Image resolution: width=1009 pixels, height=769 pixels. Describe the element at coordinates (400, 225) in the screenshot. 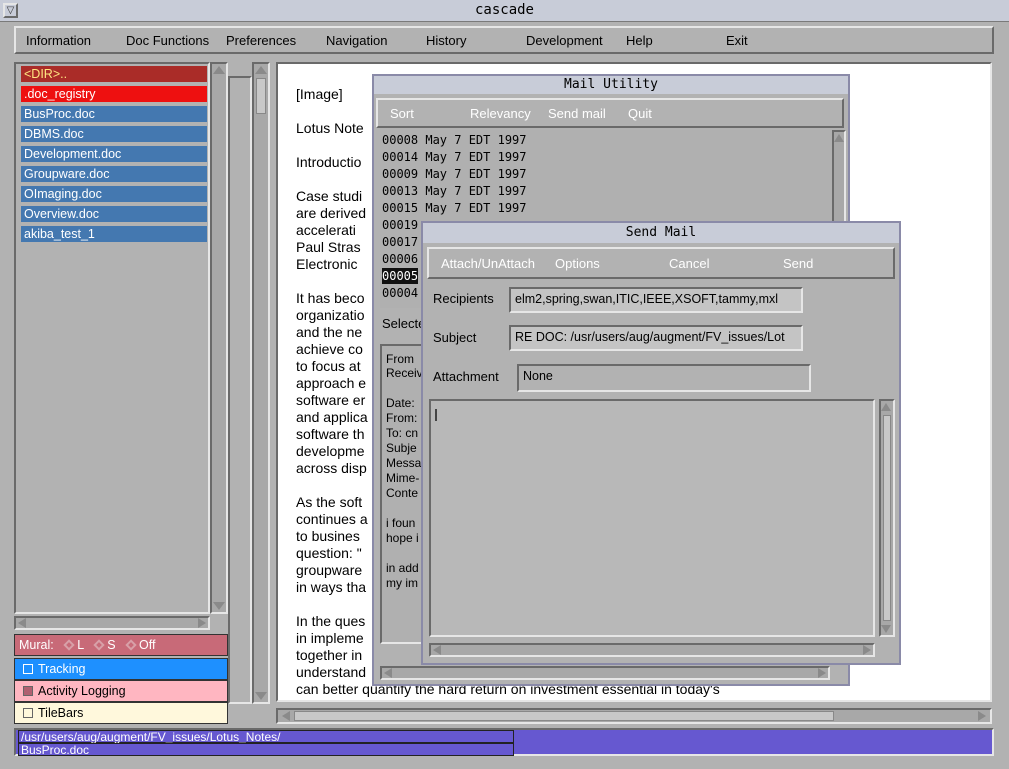

I see `message-row: 00019` at that location.